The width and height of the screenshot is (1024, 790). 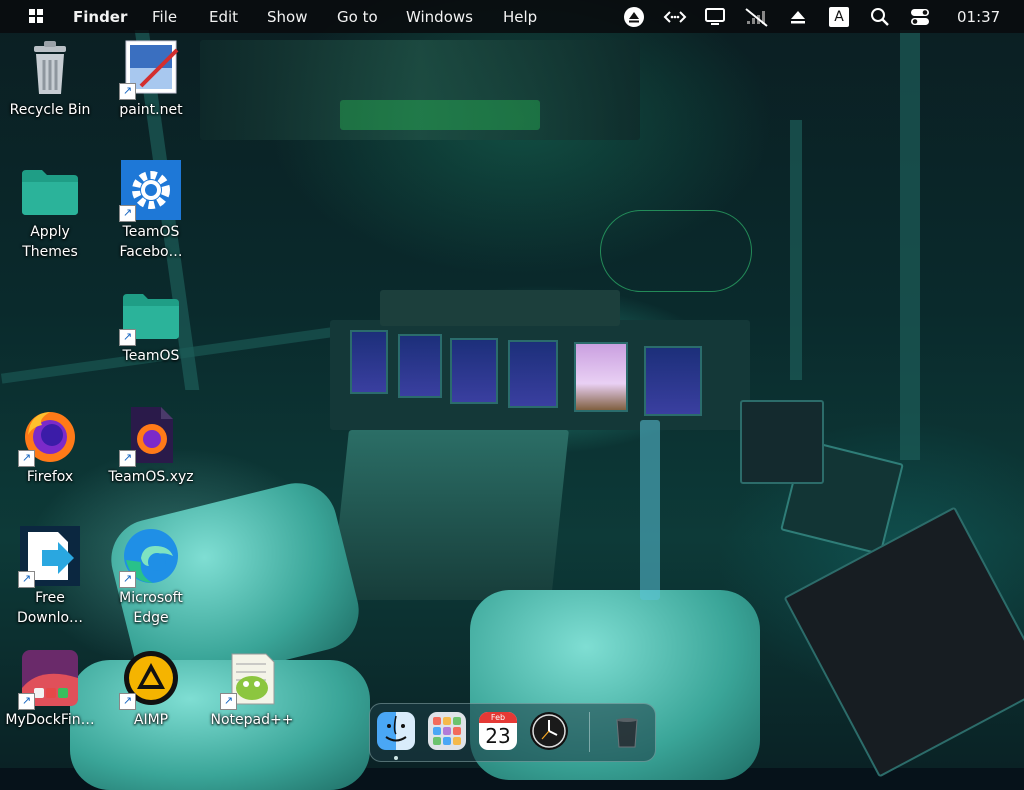 I want to click on desktop-icon-label: Notepad++, so click(x=252, y=720).